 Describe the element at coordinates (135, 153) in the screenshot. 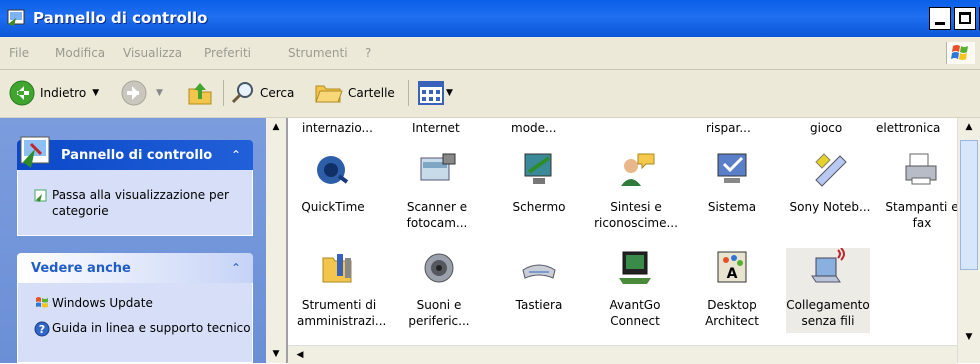

I see `control-panel-section-header: Pannello di controllo ⌃` at that location.